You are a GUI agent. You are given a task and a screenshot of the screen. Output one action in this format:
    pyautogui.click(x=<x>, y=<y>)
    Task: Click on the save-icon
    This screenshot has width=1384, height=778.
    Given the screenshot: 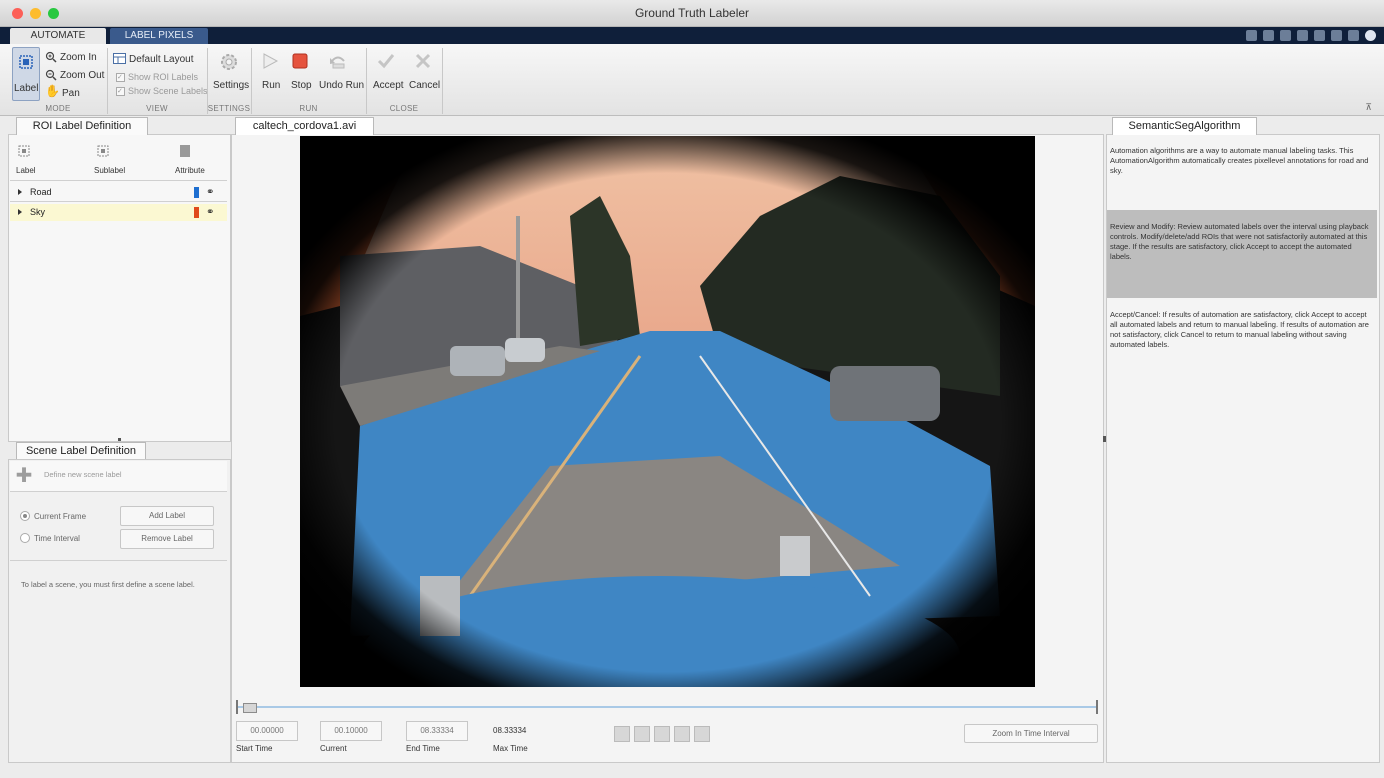 What is the action you would take?
    pyautogui.click(x=1251, y=35)
    